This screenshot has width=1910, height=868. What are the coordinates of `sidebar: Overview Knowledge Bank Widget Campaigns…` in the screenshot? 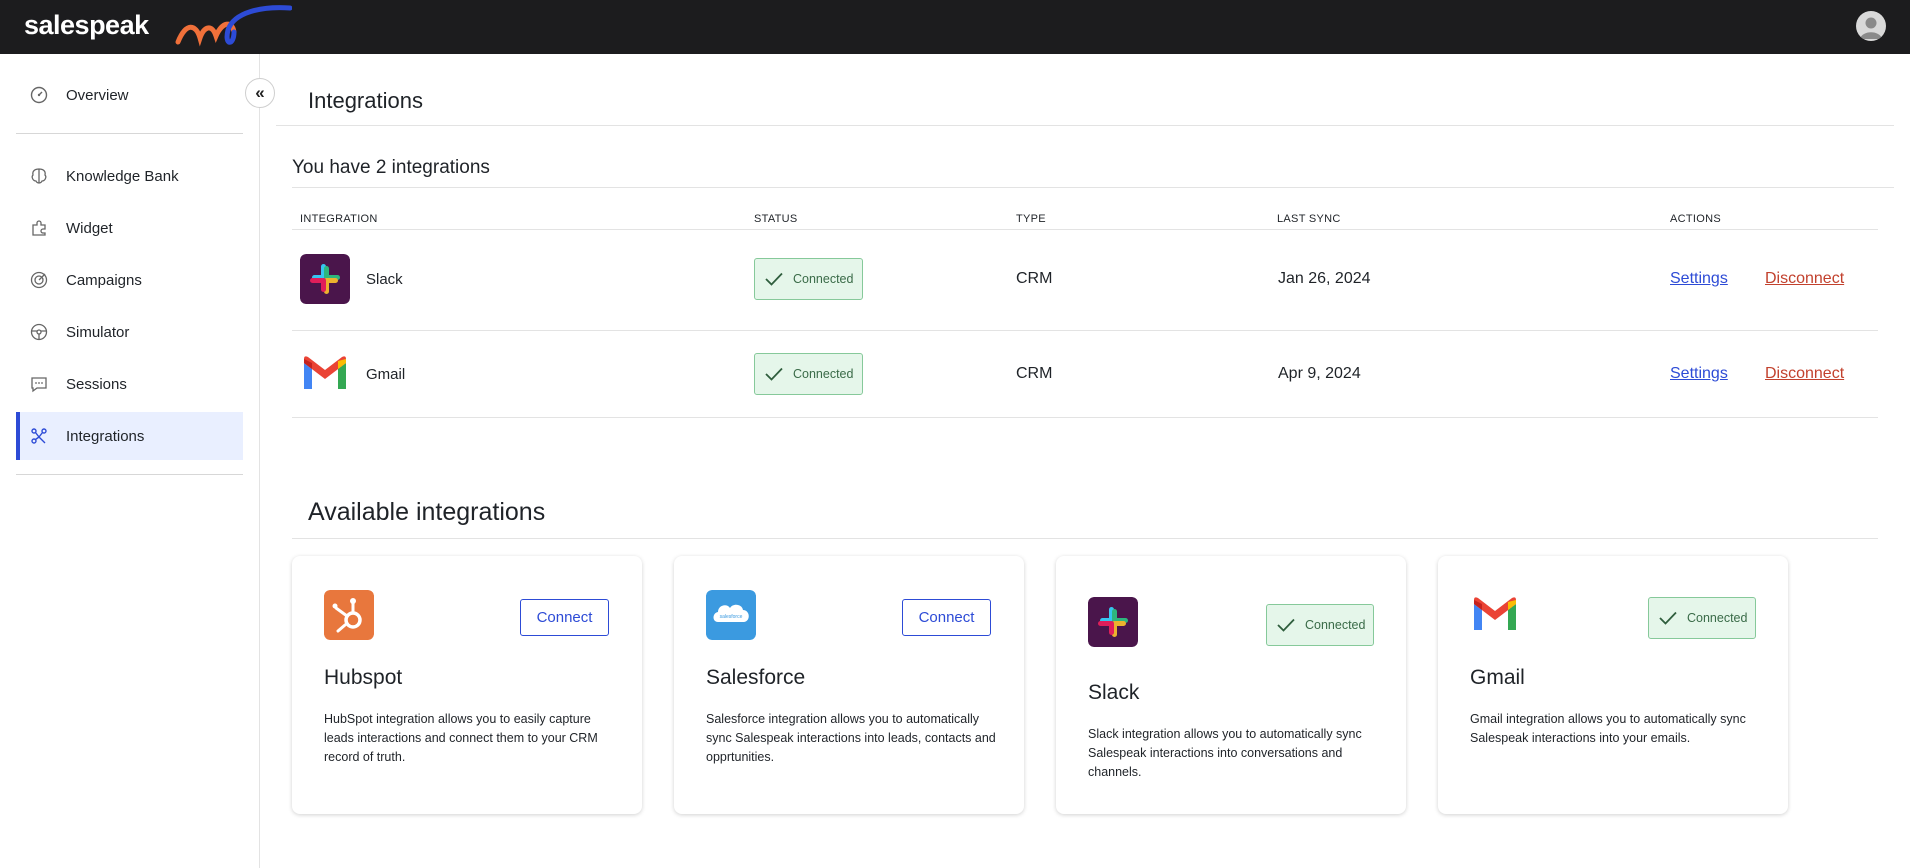 It's located at (130, 461).